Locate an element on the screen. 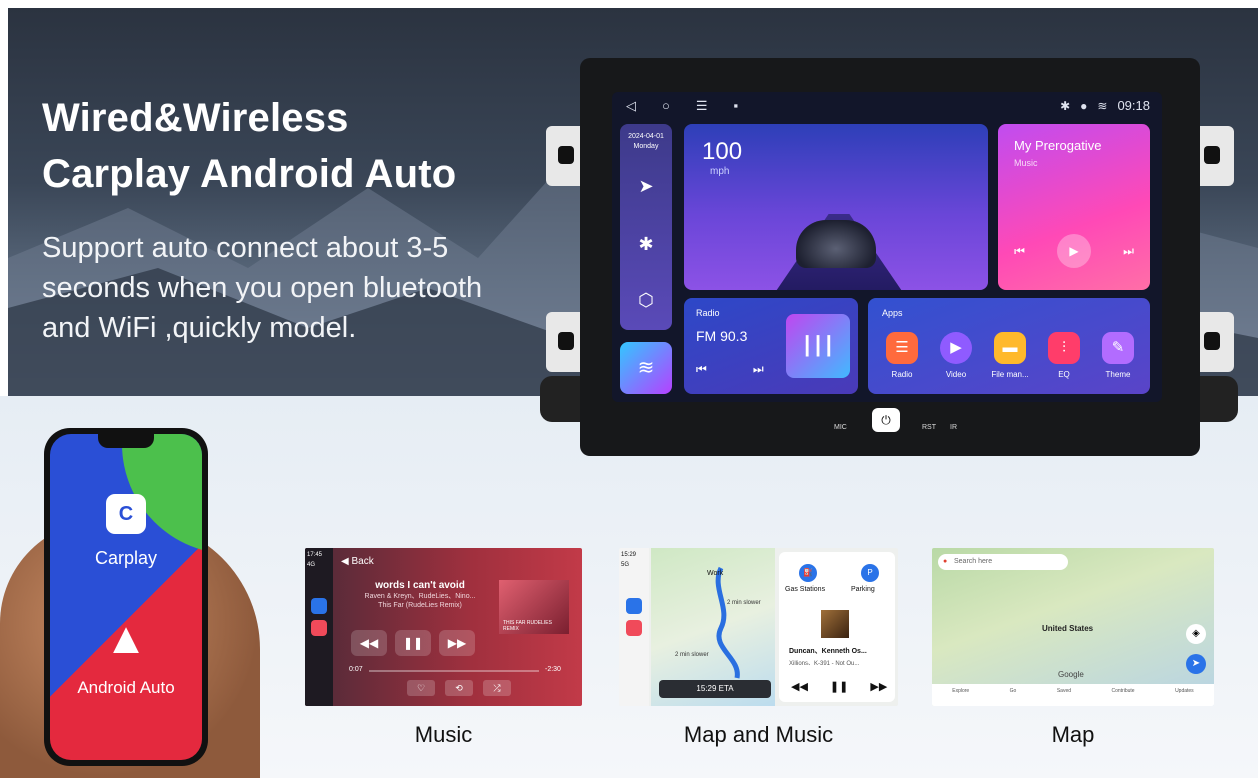 The image size is (1258, 778). next-track-icon: ⏭ is located at coordinates (1128, 251).